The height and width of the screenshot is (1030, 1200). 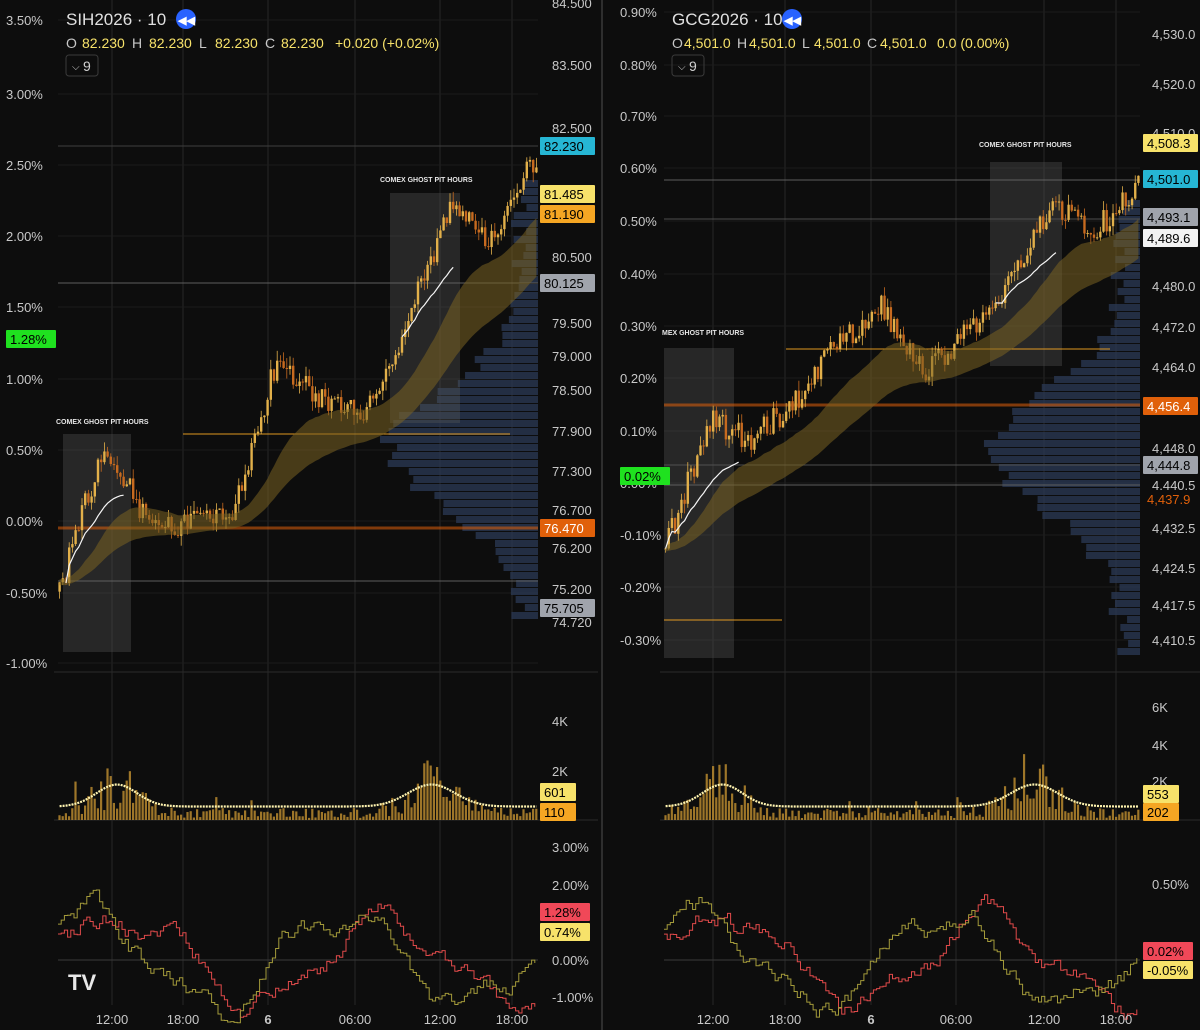 What do you see at coordinates (203, 43) in the screenshot?
I see `ohlc-label: L` at bounding box center [203, 43].